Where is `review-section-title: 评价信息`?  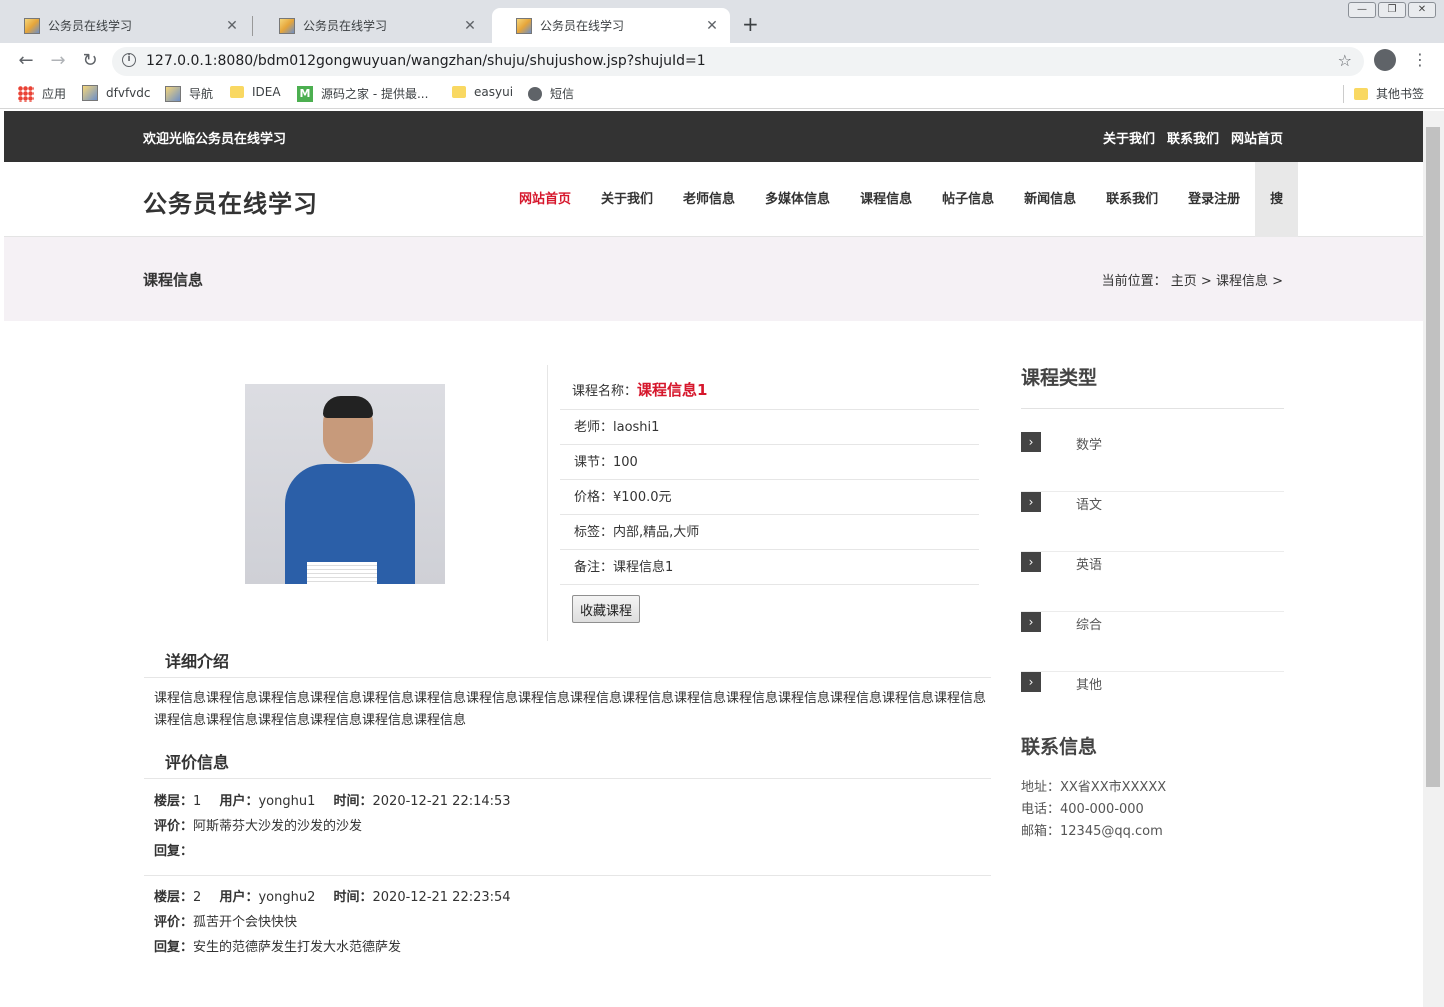 review-section-title: 评价信息 is located at coordinates (197, 762).